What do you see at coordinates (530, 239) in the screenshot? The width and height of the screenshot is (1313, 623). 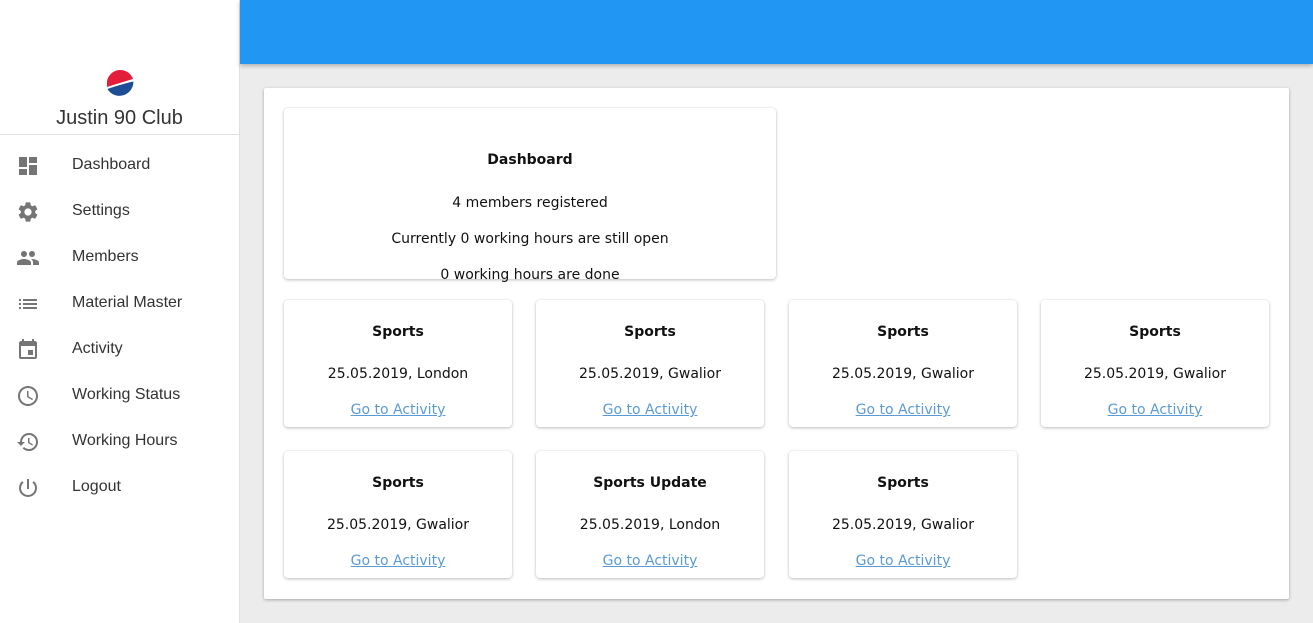 I see `open-hours-status: Currently 0 working hours are still open` at bounding box center [530, 239].